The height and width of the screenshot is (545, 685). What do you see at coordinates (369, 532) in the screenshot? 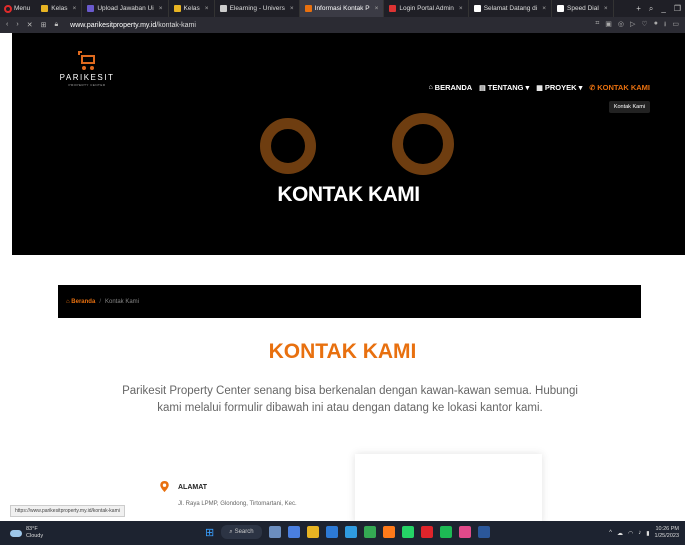
I see `chrome-icon` at bounding box center [369, 532].